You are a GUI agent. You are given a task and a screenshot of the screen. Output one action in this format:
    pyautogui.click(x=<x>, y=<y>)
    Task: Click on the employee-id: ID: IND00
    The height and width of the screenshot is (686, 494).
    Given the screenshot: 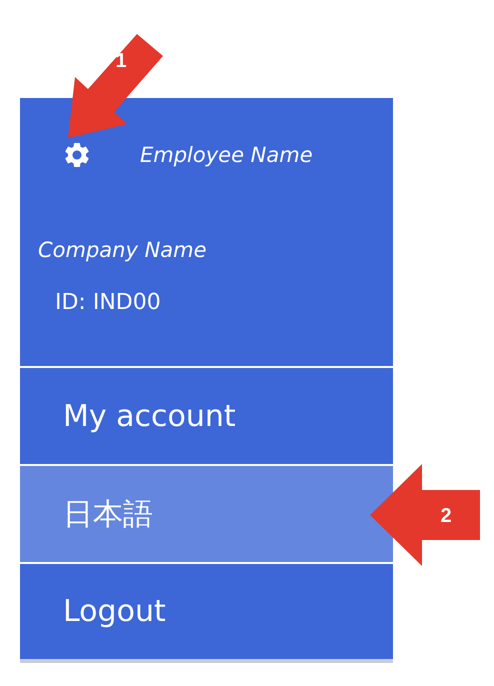 What is the action you would take?
    pyautogui.click(x=108, y=302)
    